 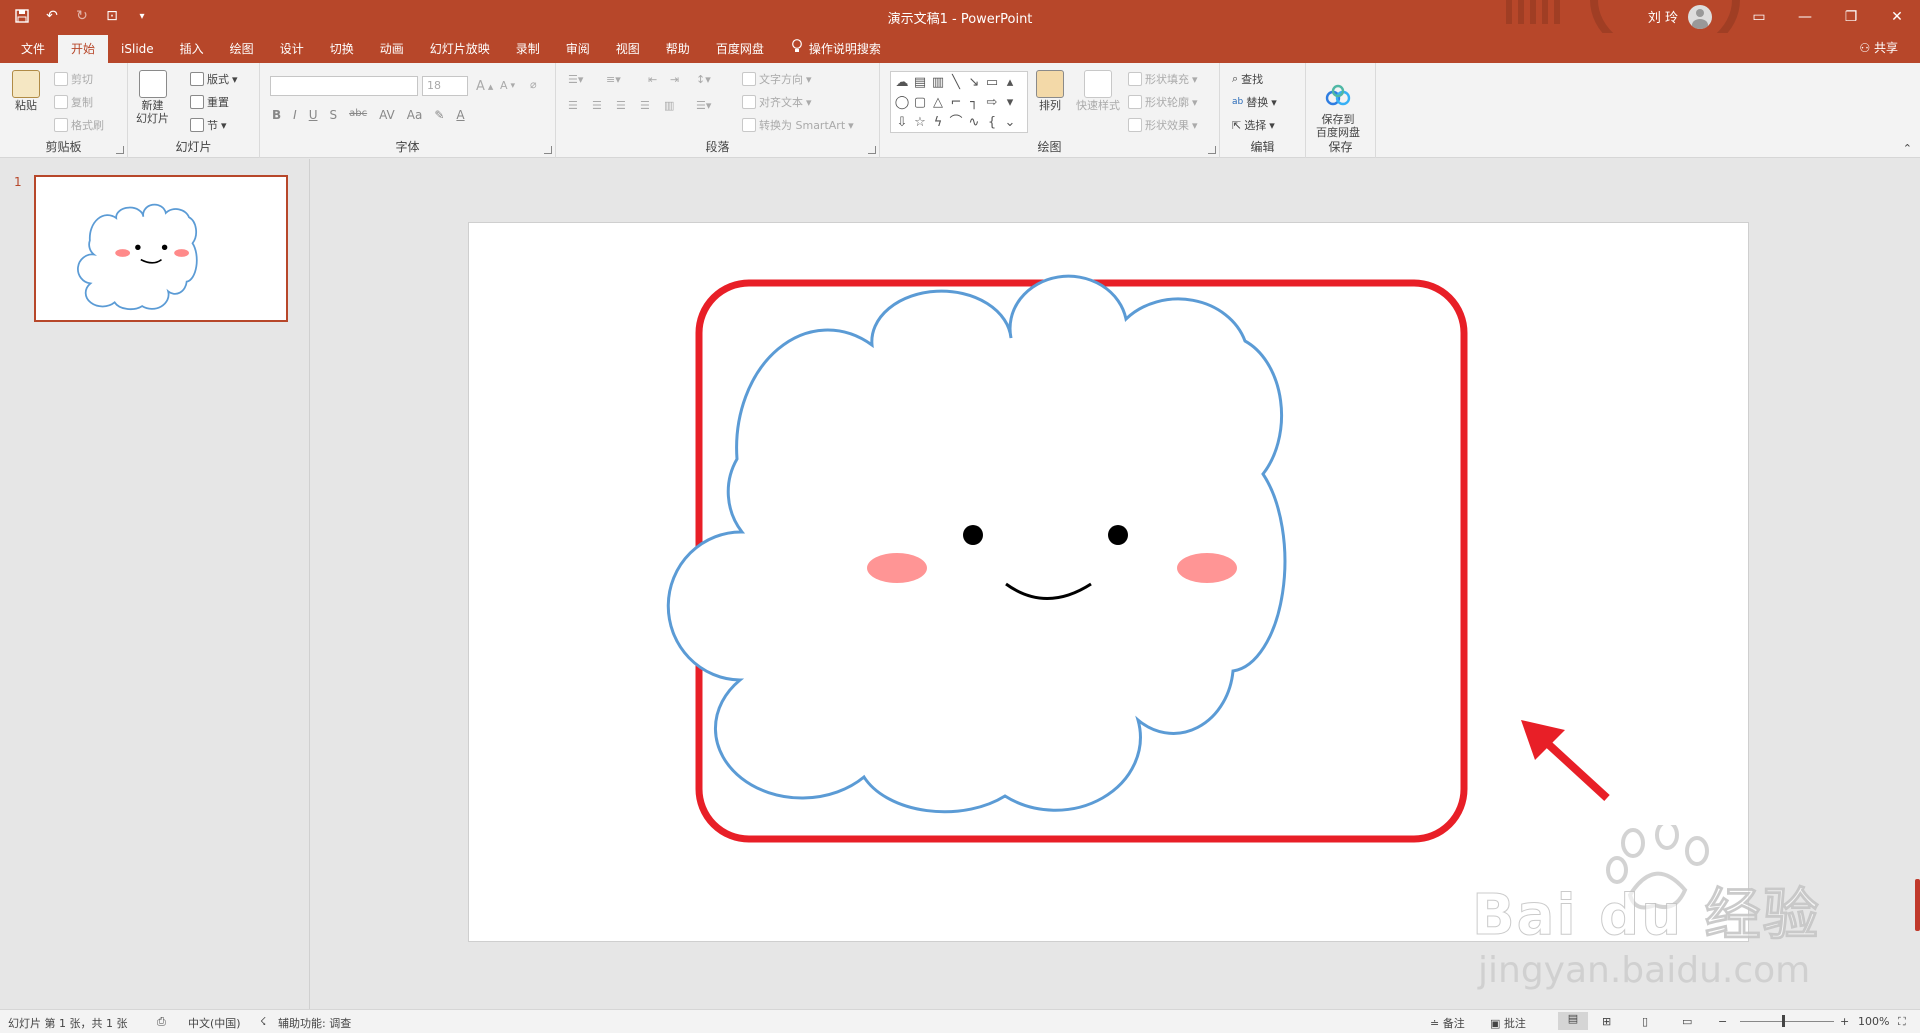 I want to click on save-to-baidu-button: 保存到 百度网盘, so click(x=1338, y=104).